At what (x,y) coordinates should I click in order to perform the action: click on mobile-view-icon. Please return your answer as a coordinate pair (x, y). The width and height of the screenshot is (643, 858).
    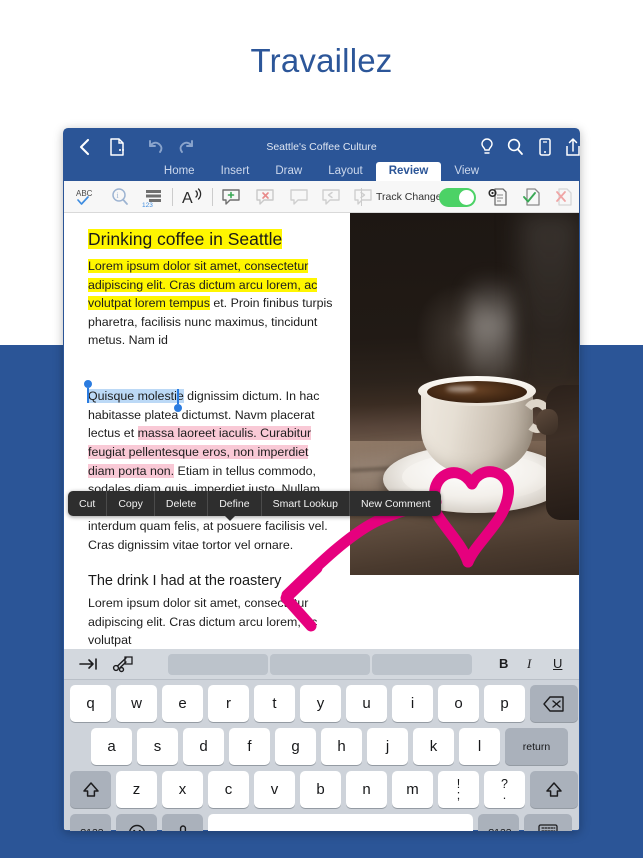
    Looking at the image, I should click on (545, 147).